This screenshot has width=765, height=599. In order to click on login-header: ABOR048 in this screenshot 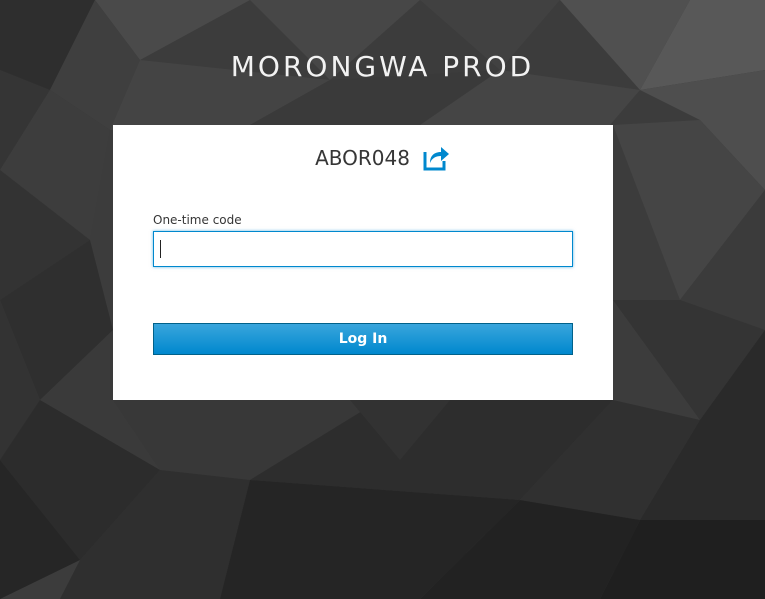, I will do `click(382, 158)`.